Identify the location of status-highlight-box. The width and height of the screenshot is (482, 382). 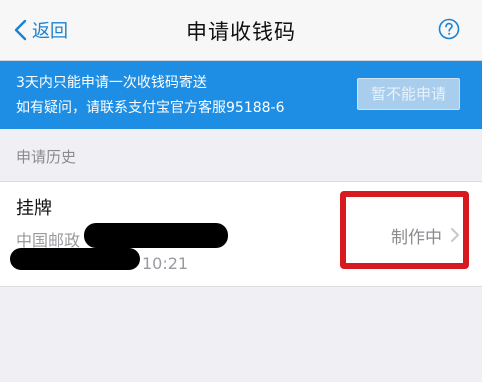
(404, 230).